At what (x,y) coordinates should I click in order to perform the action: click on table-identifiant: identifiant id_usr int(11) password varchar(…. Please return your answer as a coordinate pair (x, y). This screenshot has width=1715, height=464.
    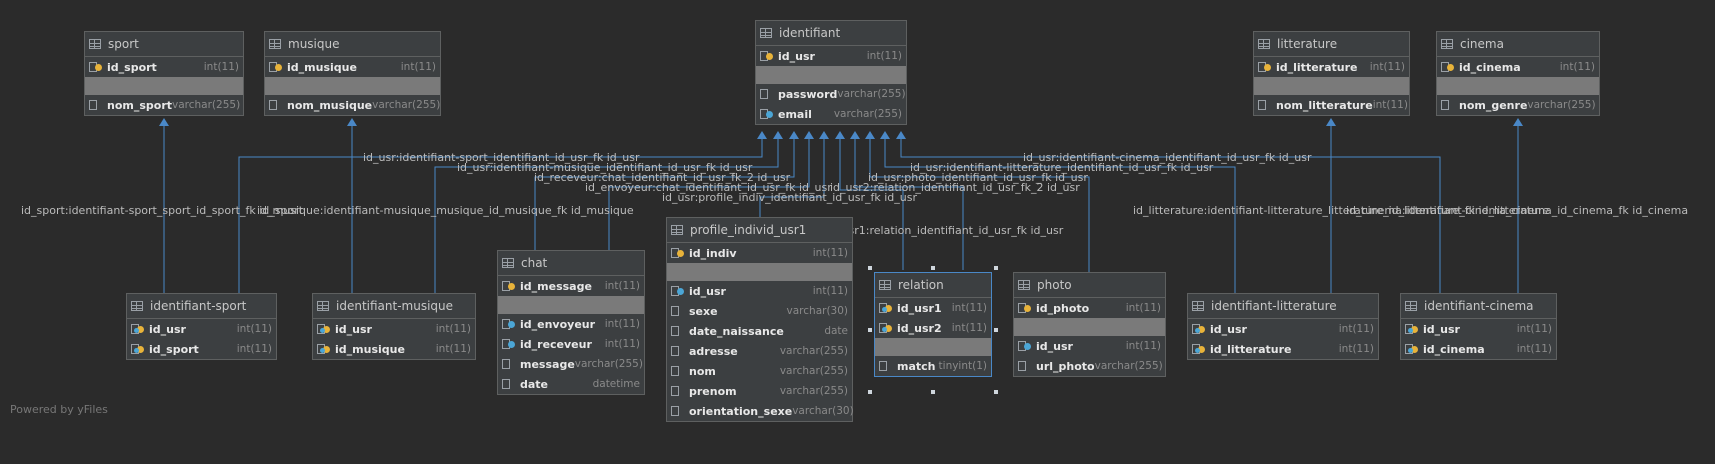
    Looking at the image, I should click on (831, 72).